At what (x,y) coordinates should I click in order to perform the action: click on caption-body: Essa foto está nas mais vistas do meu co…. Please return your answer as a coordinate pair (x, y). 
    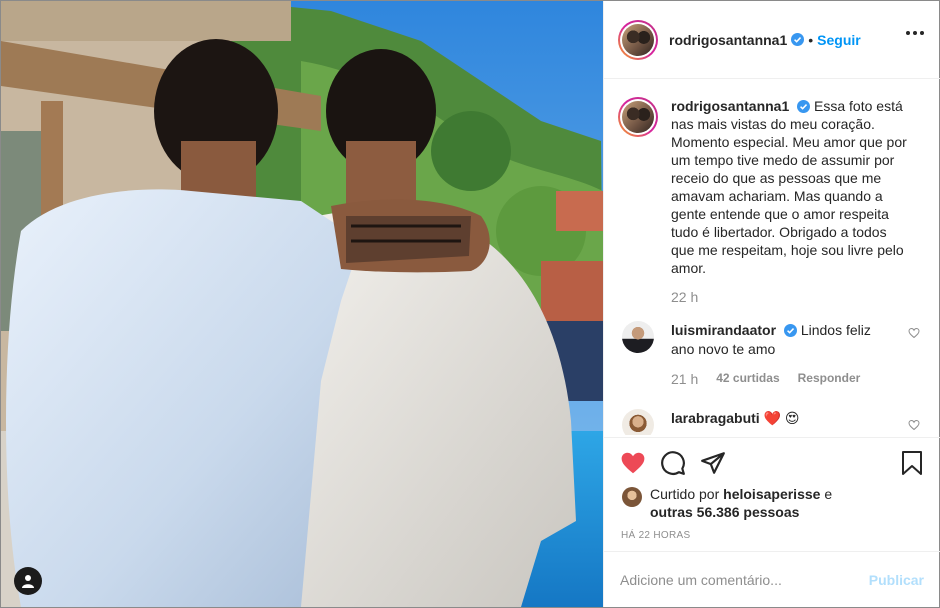
    Looking at the image, I should click on (789, 187).